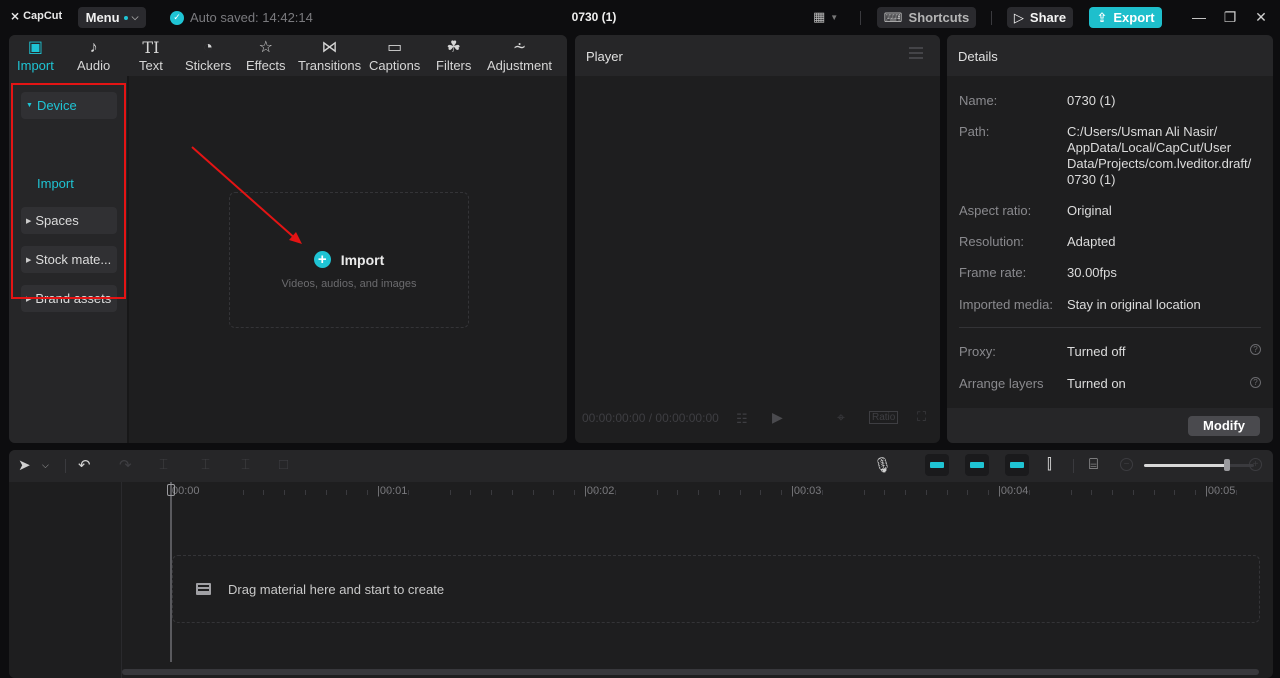  Describe the element at coordinates (1199, 465) in the screenshot. I see `timeline-zoom-slider` at that location.